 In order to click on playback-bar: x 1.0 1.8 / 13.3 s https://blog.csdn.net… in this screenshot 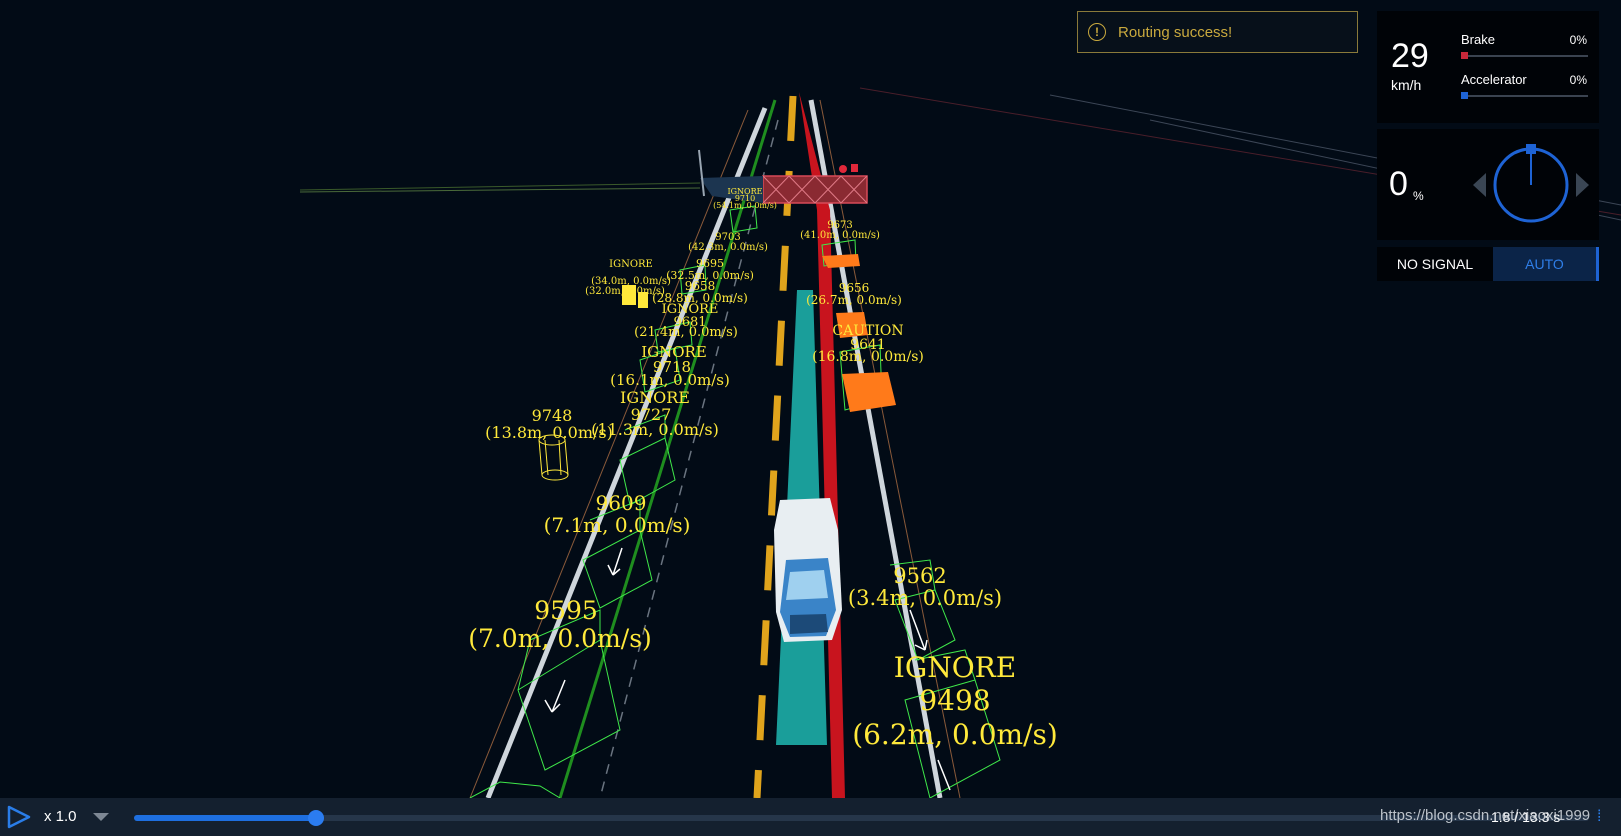, I will do `click(810, 817)`.